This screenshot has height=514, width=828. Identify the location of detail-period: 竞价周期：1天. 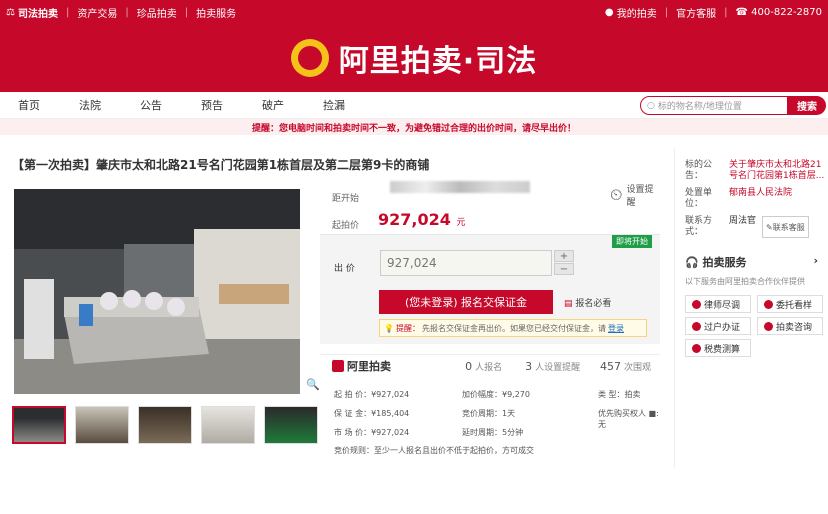
(489, 413).